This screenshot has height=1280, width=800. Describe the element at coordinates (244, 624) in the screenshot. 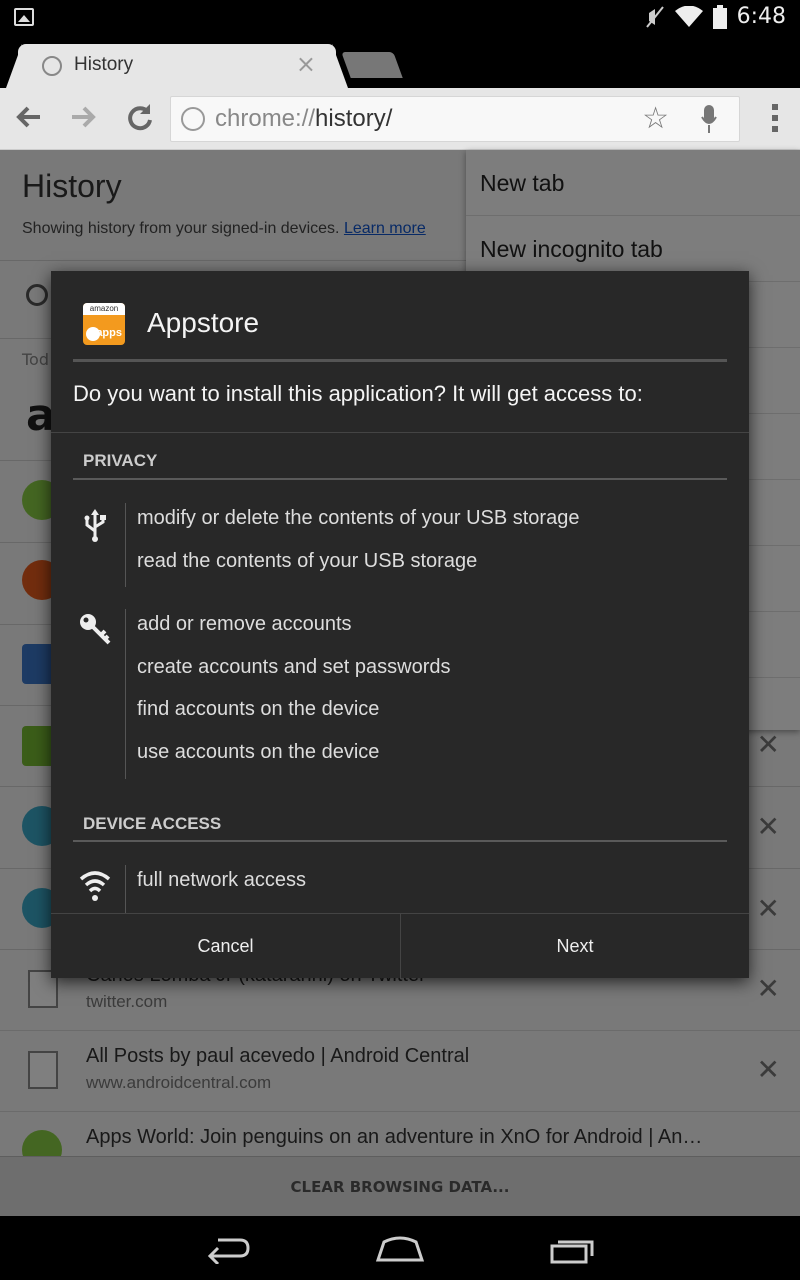

I see `permission-item: add or remove accounts` at that location.